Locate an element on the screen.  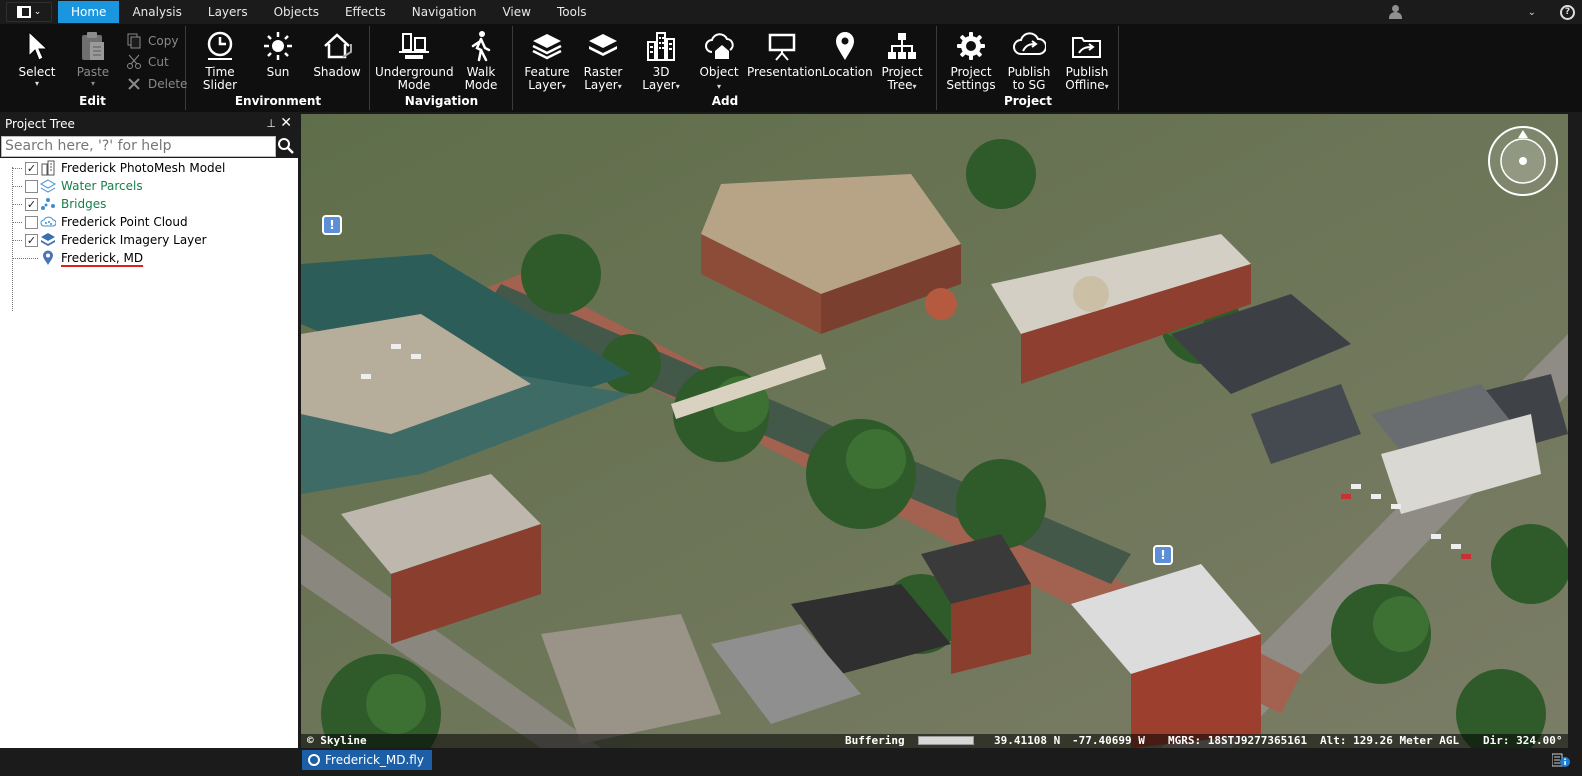
project-tree-title: Project Tree is located at coordinates (40, 124).